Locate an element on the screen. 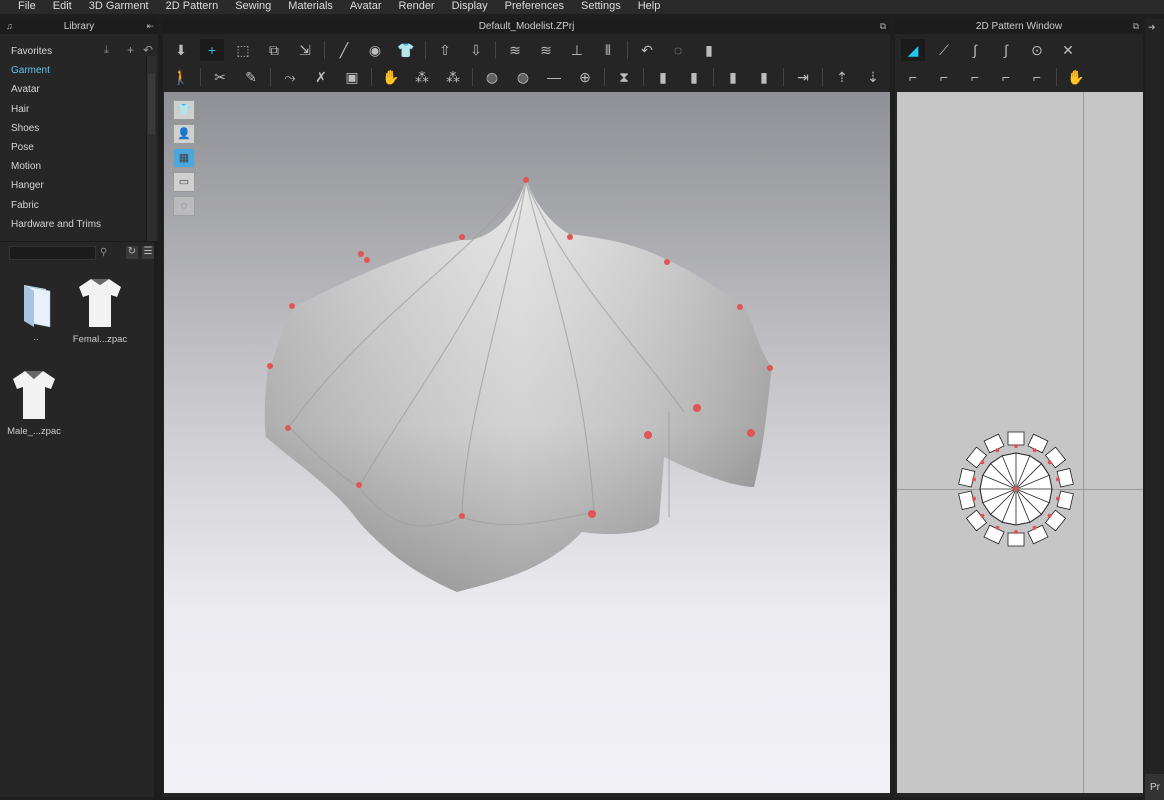  tool-icon: ◉ is located at coordinates (375, 50).